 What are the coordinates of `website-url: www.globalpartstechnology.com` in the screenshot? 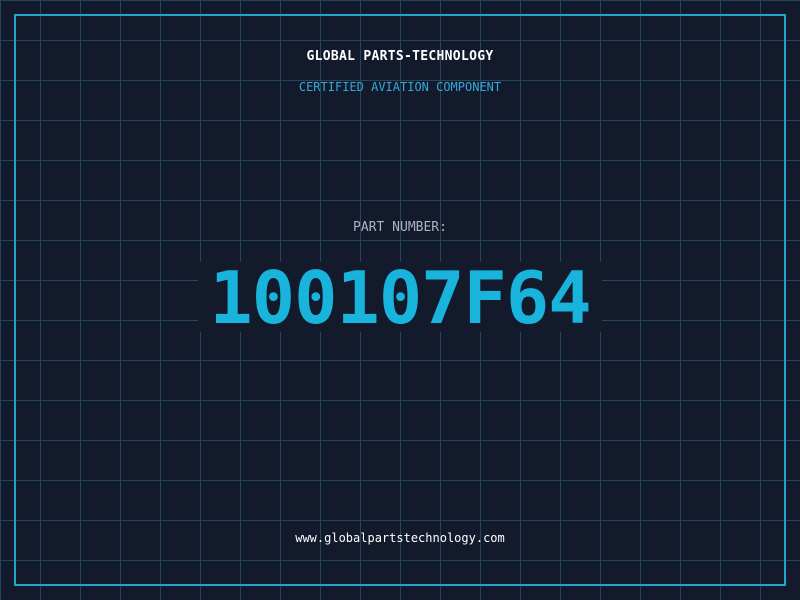 It's located at (400, 538).